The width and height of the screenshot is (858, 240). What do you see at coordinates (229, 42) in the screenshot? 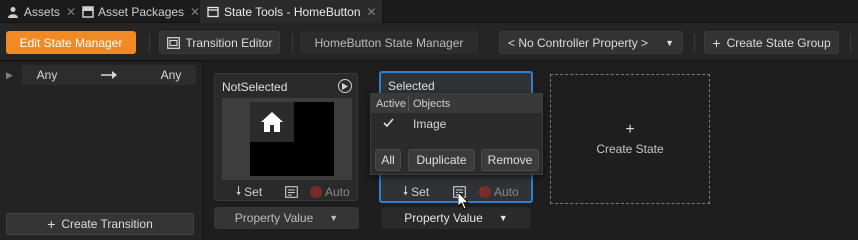
I see `transition-editor-label: Transition Editor` at bounding box center [229, 42].